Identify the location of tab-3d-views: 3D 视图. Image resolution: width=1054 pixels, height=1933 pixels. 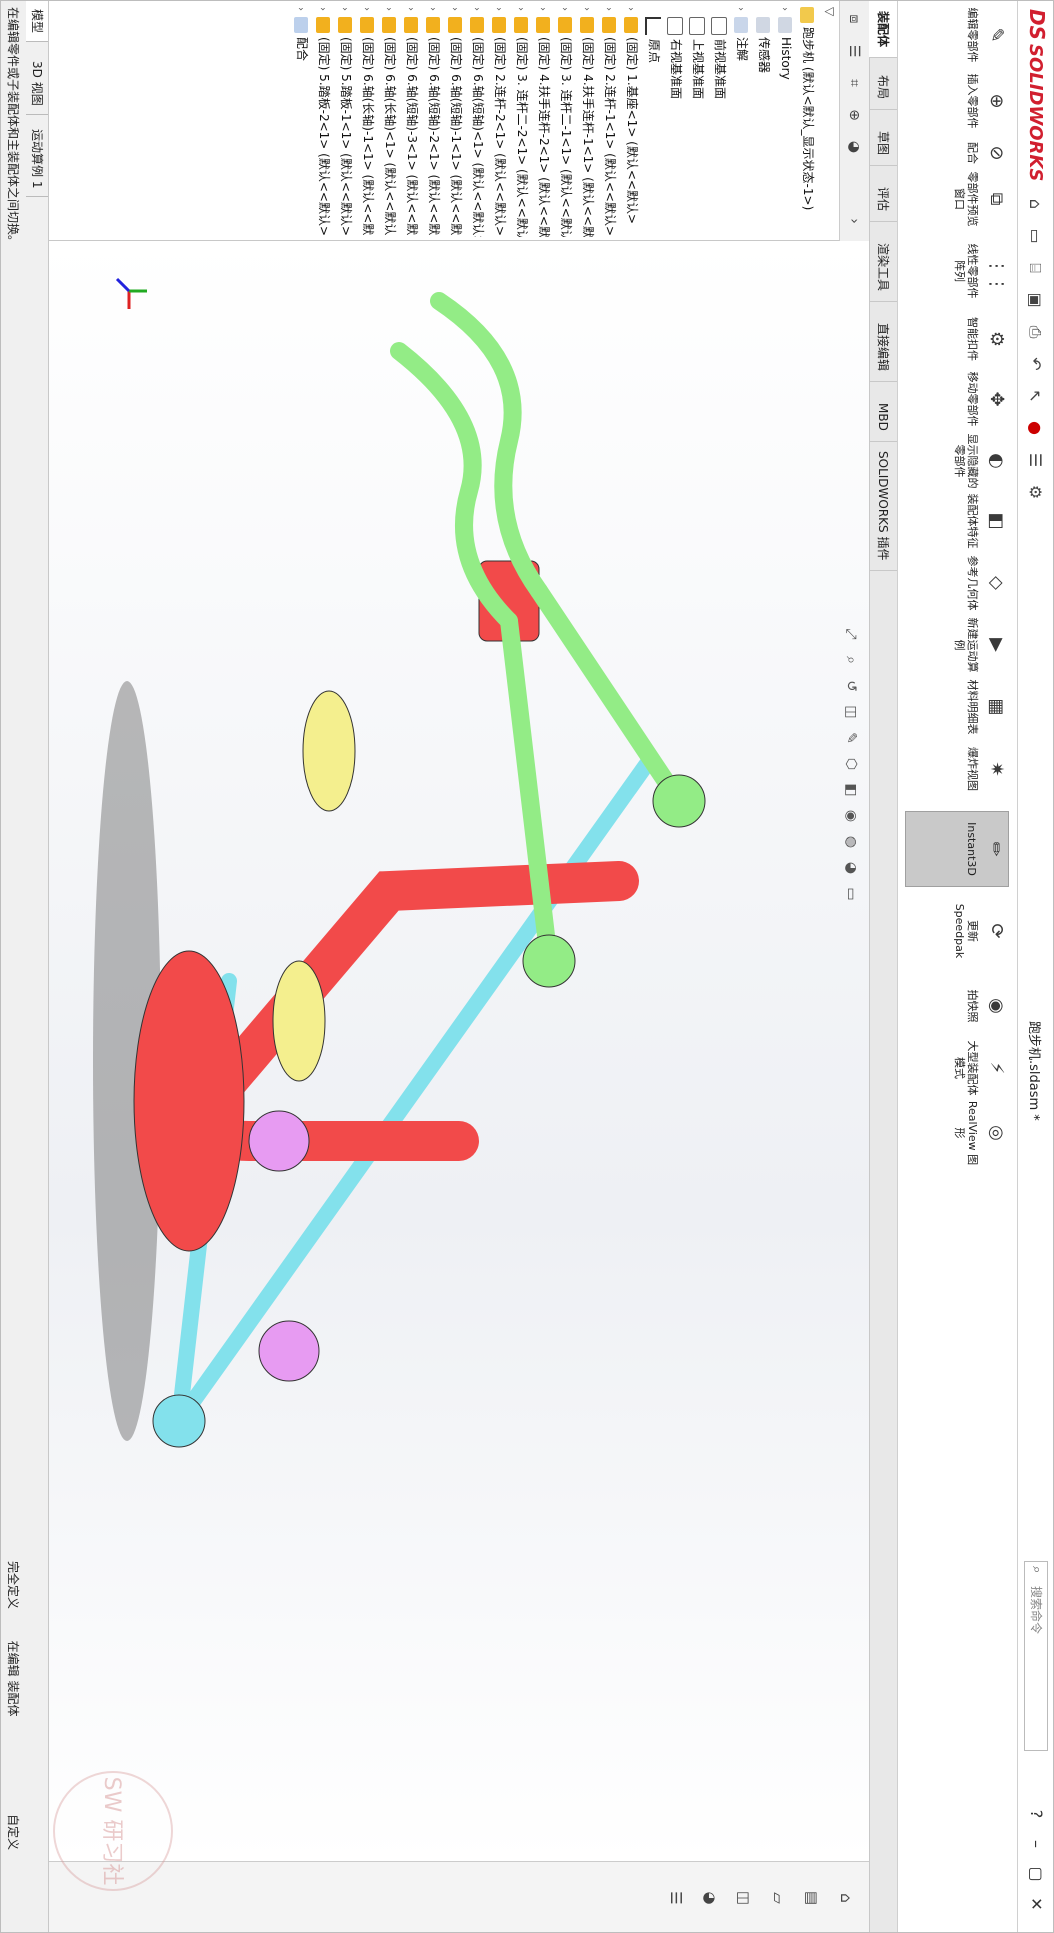
(37, 84).